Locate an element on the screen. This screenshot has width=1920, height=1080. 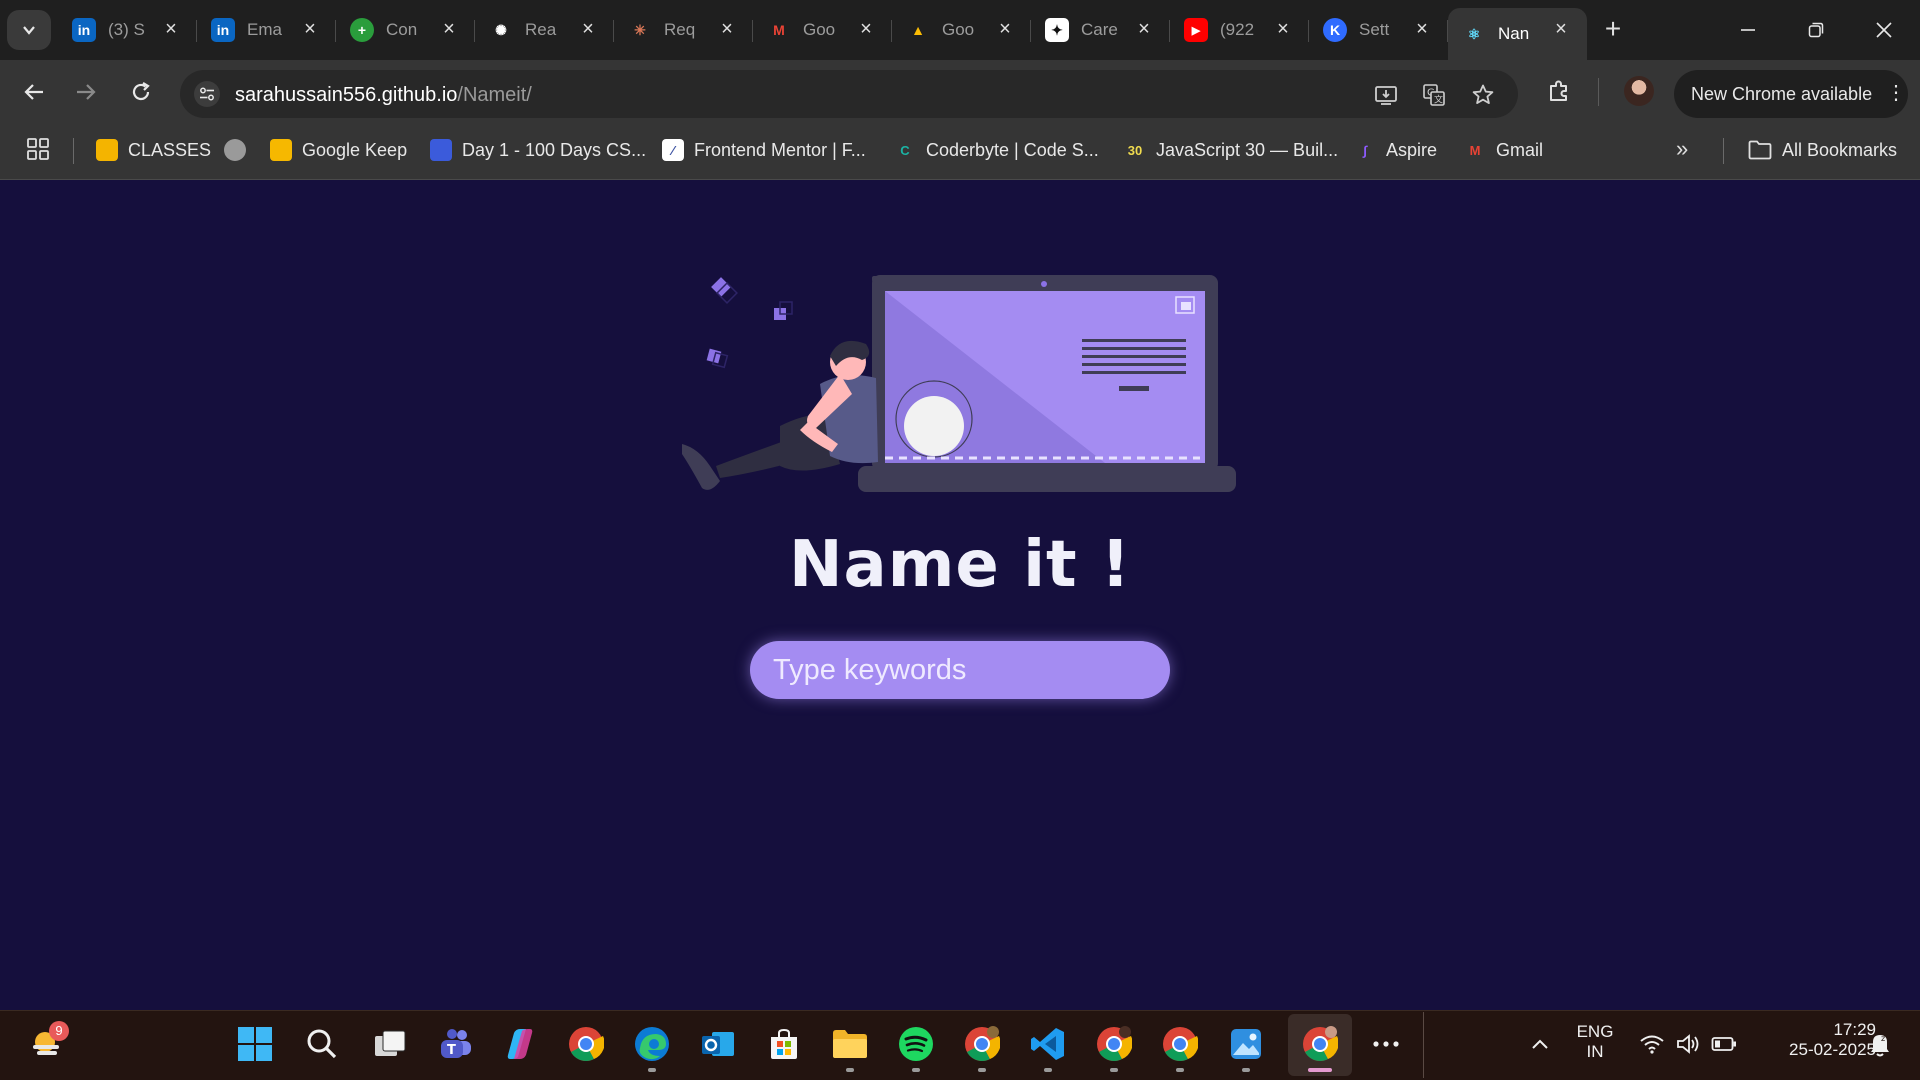
copilot-app is located at coordinates (520, 1044).